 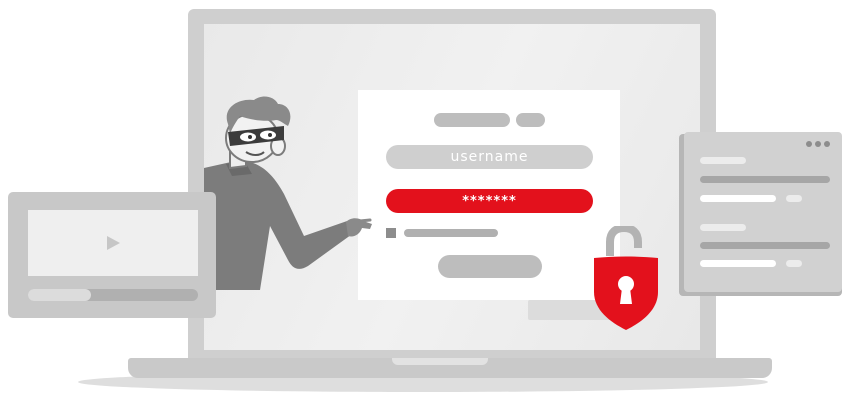 What do you see at coordinates (451, 233) in the screenshot?
I see `remember-label-placeholder` at bounding box center [451, 233].